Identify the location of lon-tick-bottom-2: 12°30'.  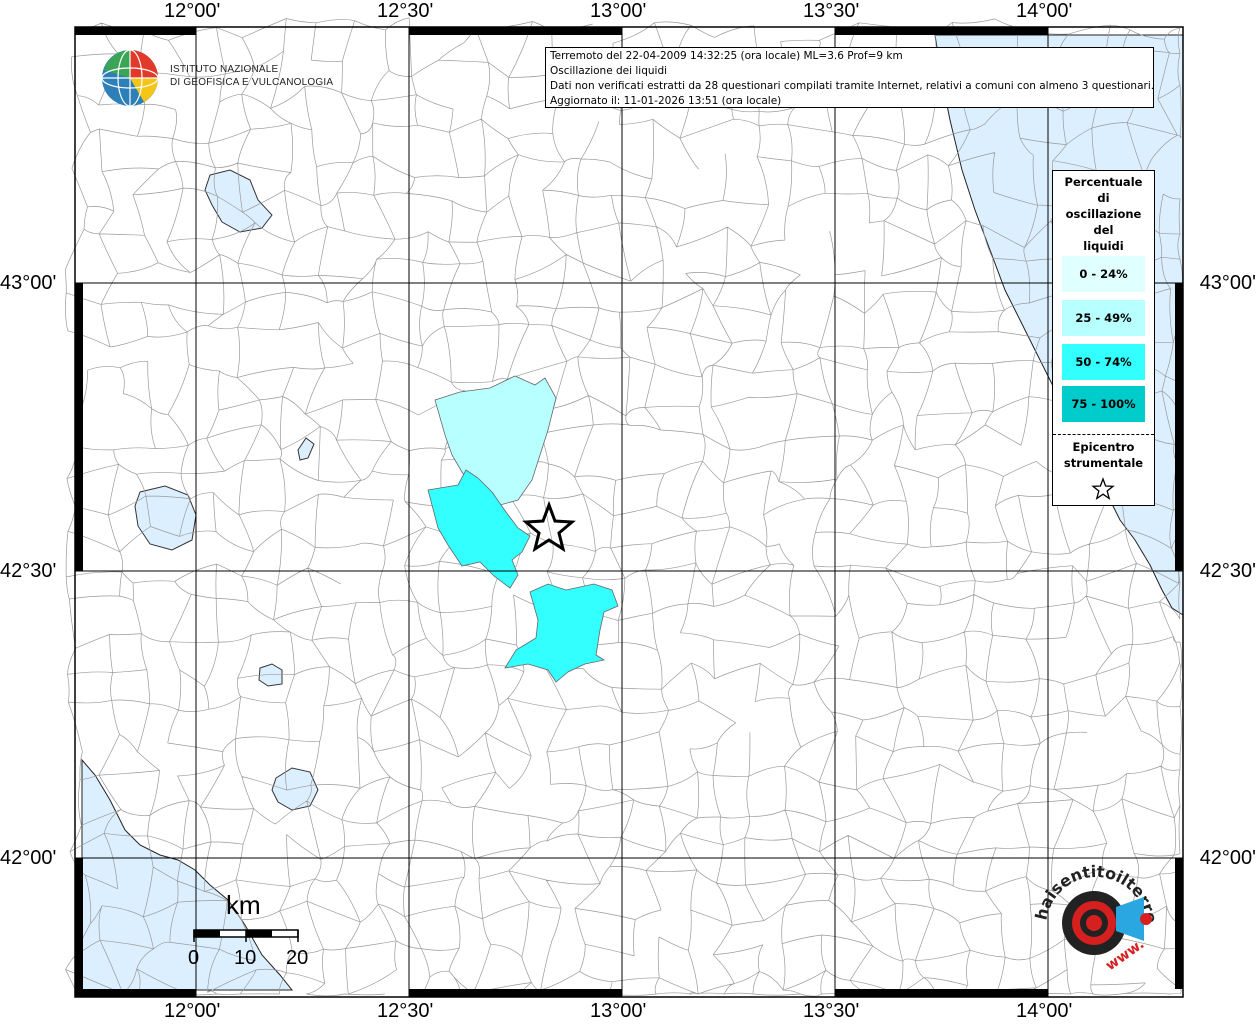
(405, 1011).